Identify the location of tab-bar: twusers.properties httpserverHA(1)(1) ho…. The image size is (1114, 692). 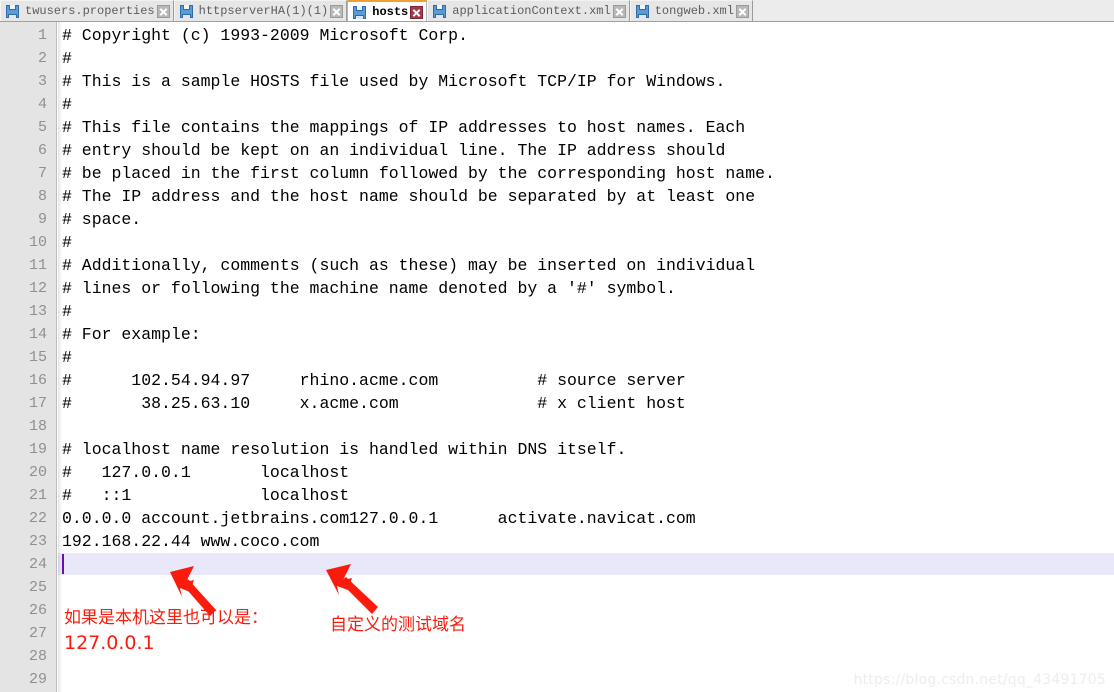
(557, 11).